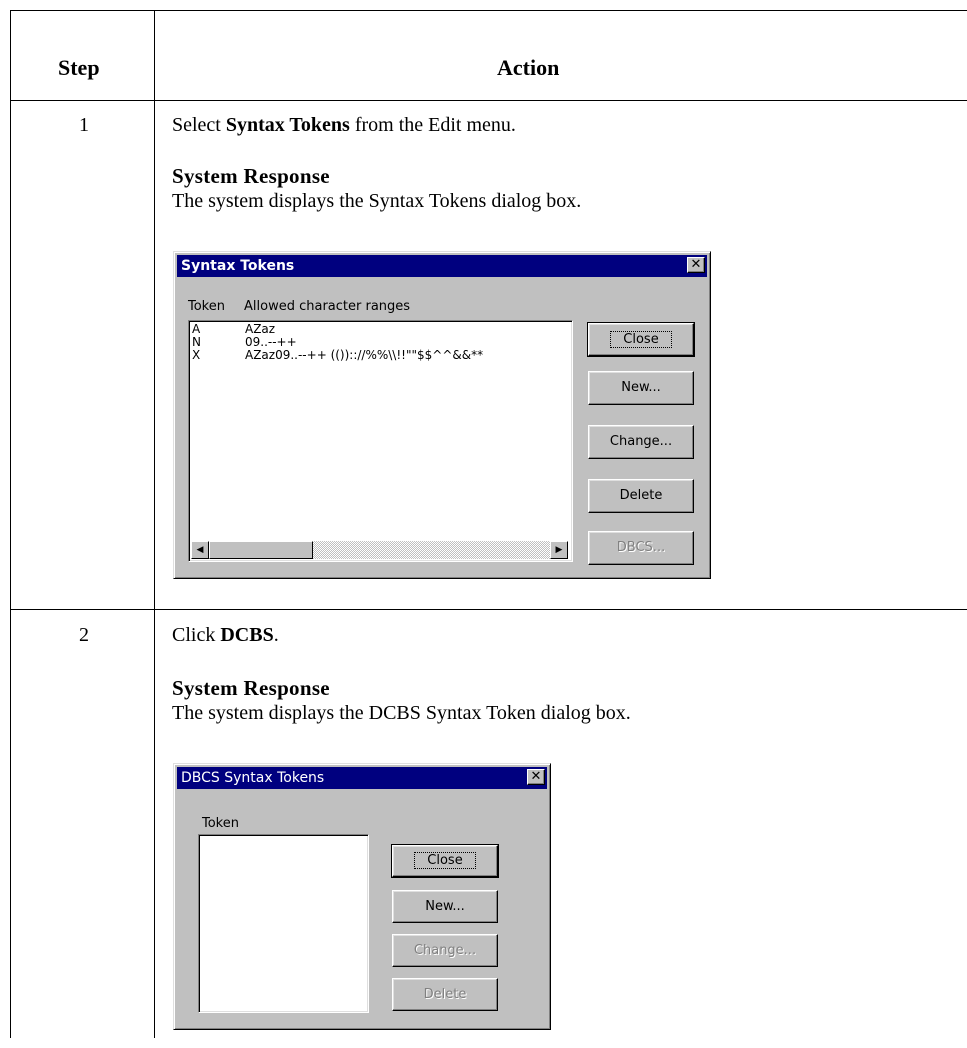 The height and width of the screenshot is (1048, 967). What do you see at coordinates (79, 67) in the screenshot?
I see `header-step: Step` at bounding box center [79, 67].